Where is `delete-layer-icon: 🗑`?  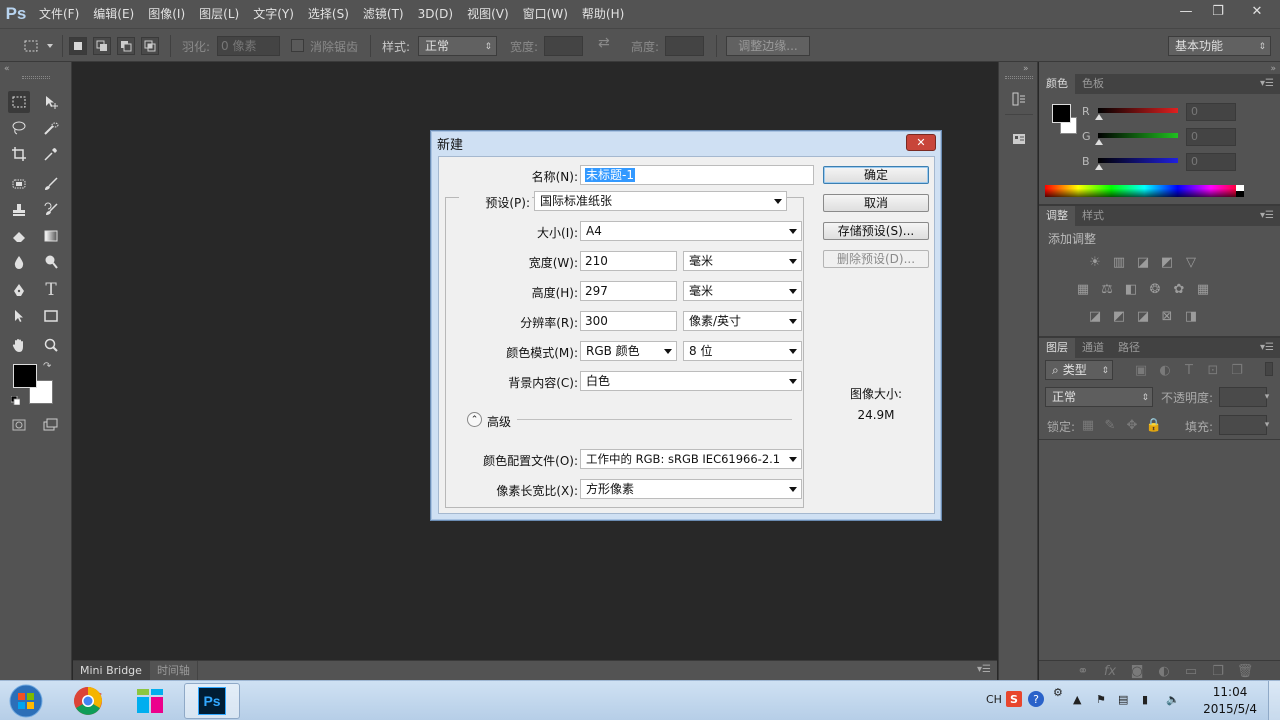
delete-layer-icon: 🗑 is located at coordinates (1245, 671).